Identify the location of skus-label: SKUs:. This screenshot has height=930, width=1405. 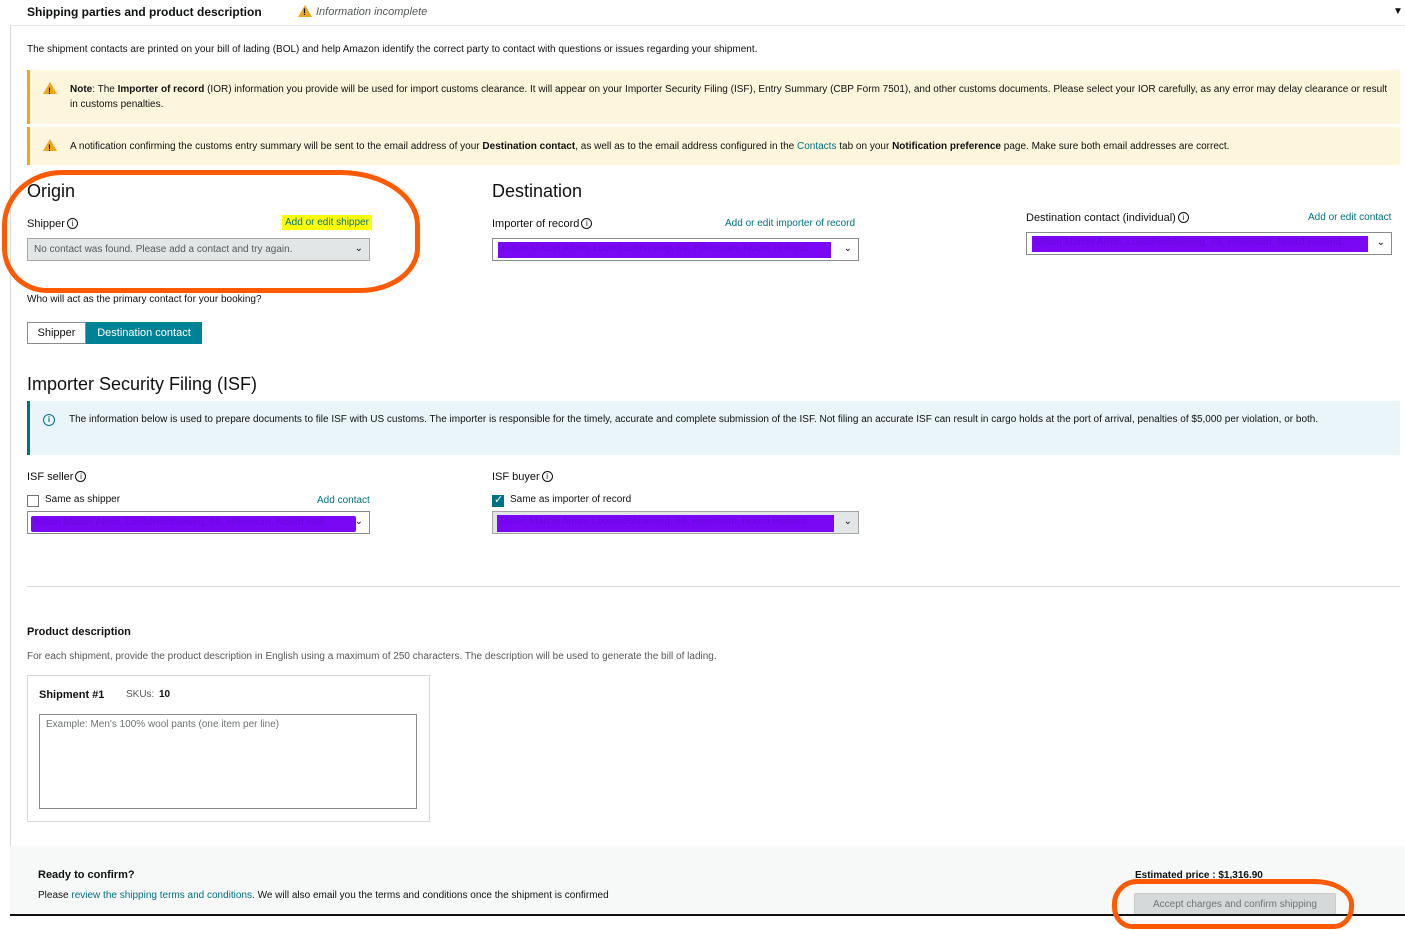
(140, 694).